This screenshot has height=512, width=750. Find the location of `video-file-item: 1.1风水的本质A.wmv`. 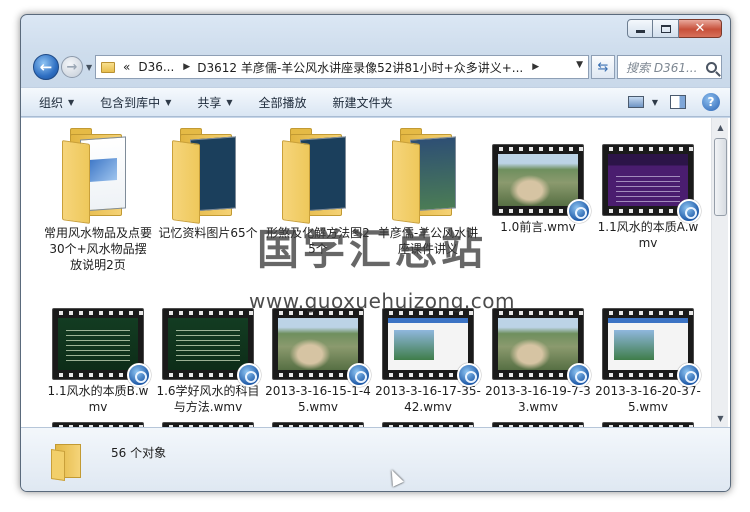

video-file-item: 1.1风水的本质A.wmv is located at coordinates (648, 187).